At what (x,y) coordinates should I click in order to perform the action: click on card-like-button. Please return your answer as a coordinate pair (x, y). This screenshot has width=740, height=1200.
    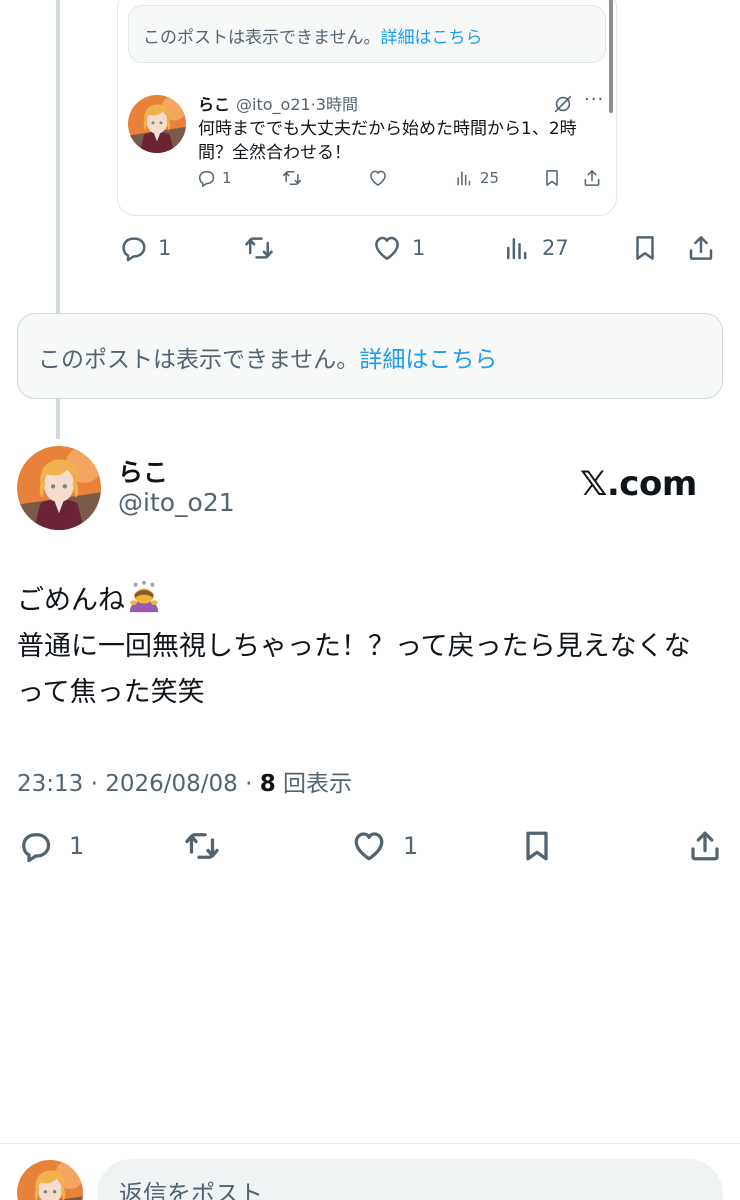
    Looking at the image, I should click on (378, 178).